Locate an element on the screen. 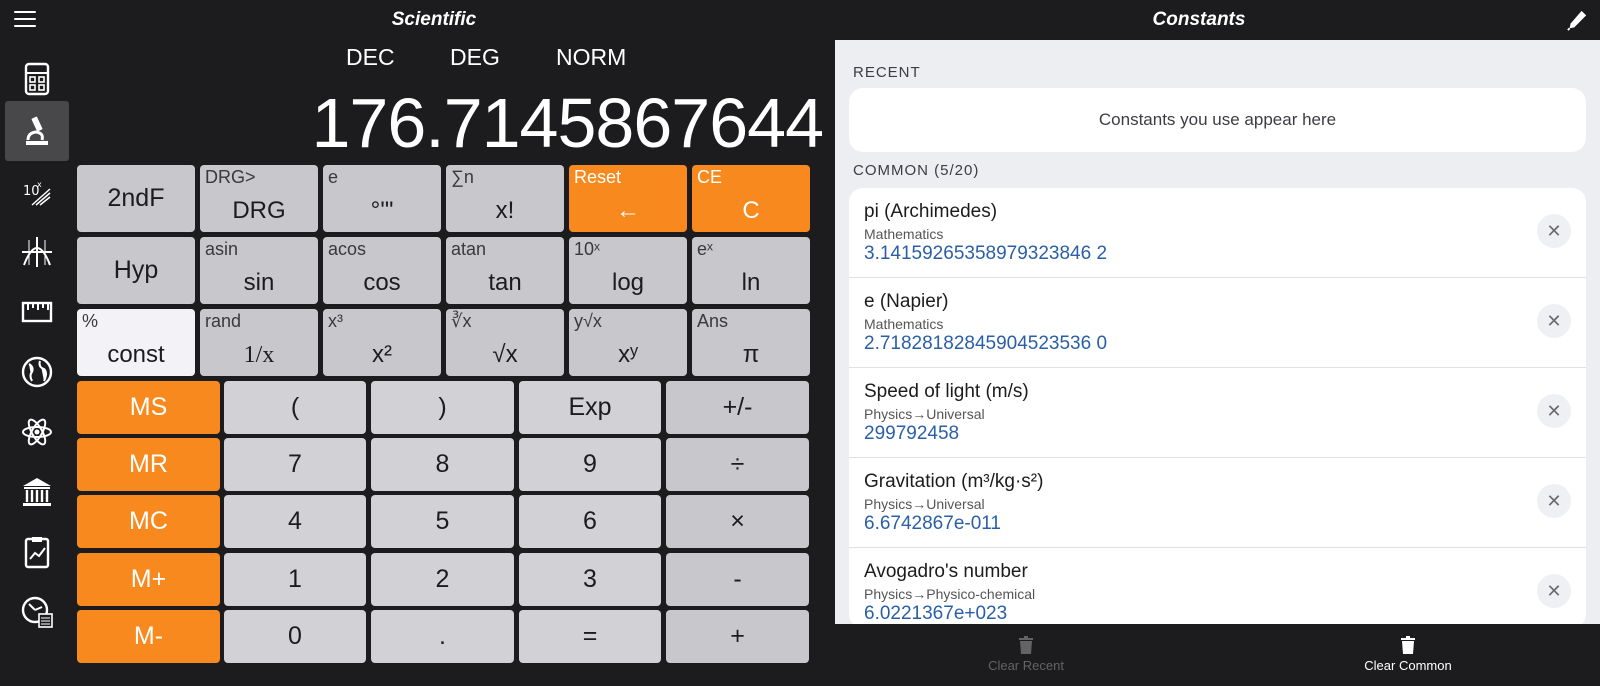 This screenshot has height=686, width=1600. open-paren-button: ( is located at coordinates (295, 407).